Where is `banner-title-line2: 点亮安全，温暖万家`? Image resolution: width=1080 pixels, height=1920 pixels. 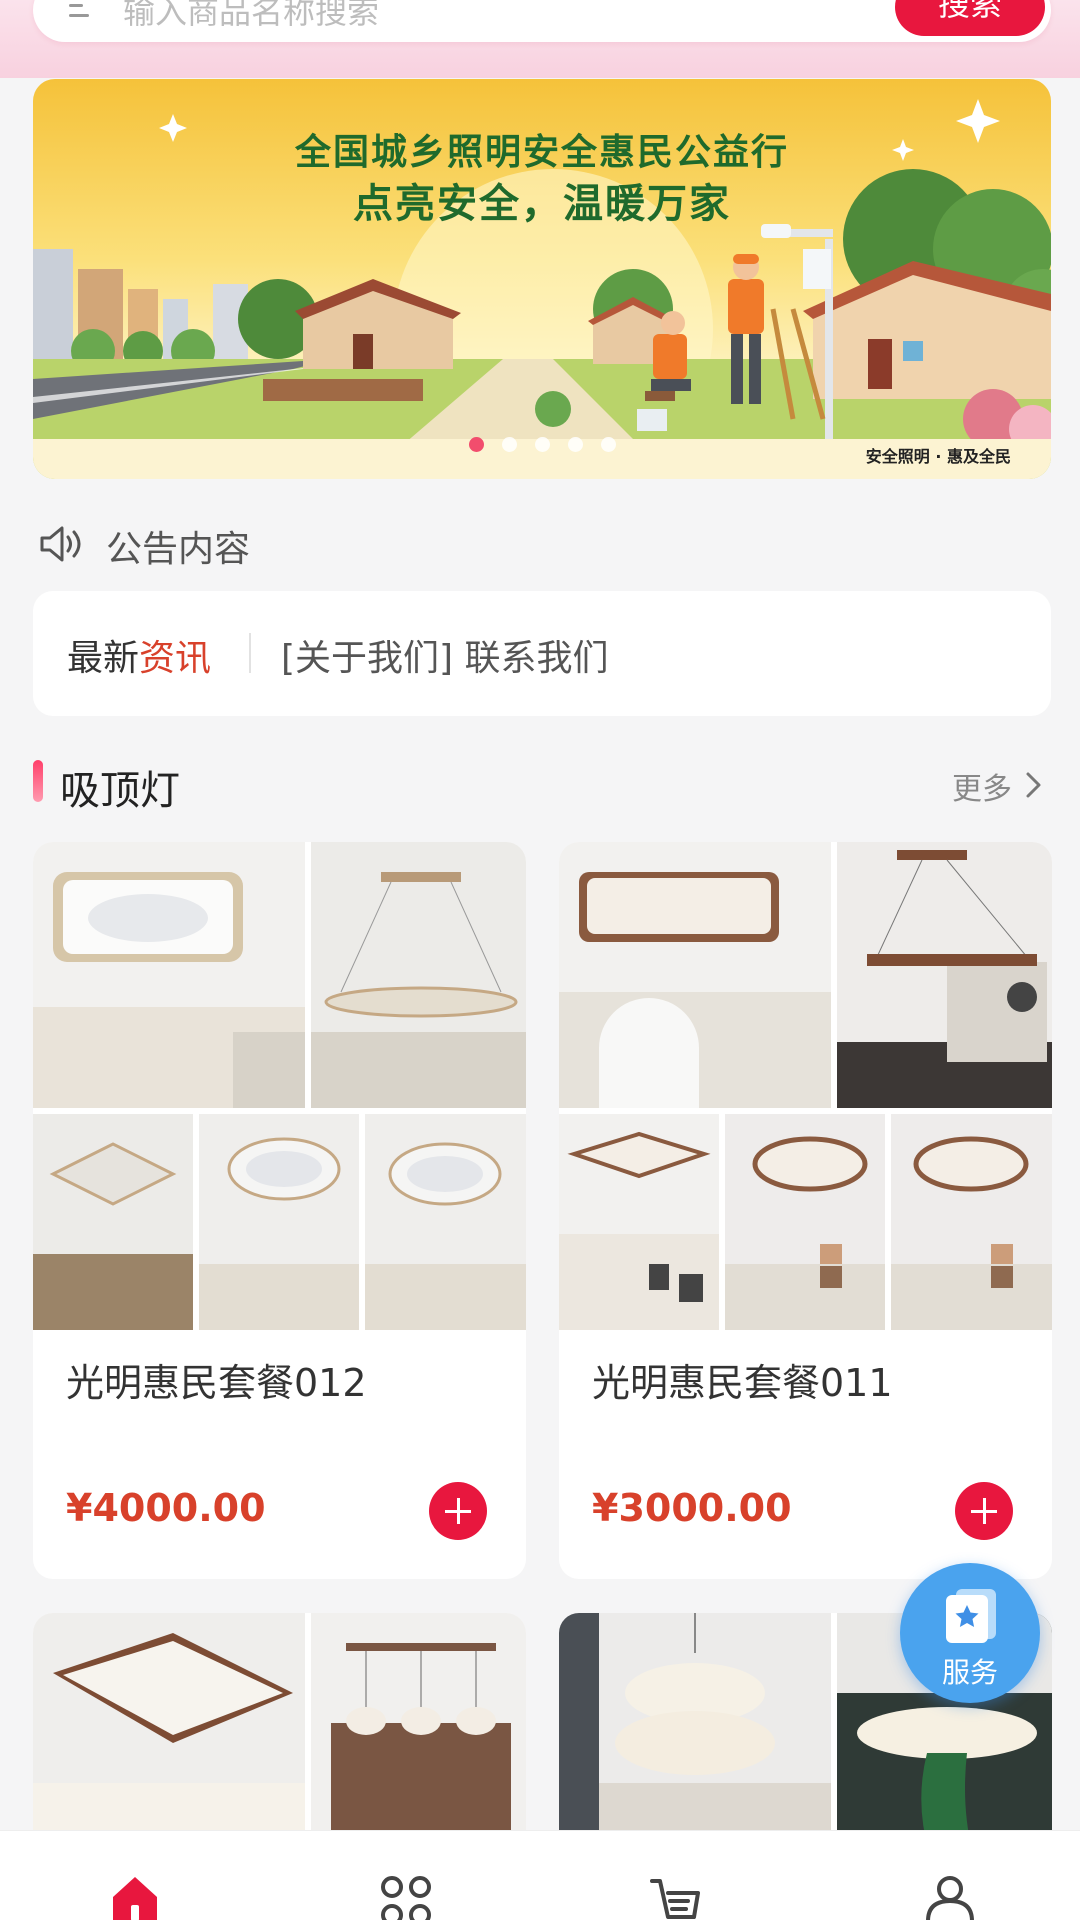 banner-title-line2: 点亮安全，温暖万家 is located at coordinates (542, 204).